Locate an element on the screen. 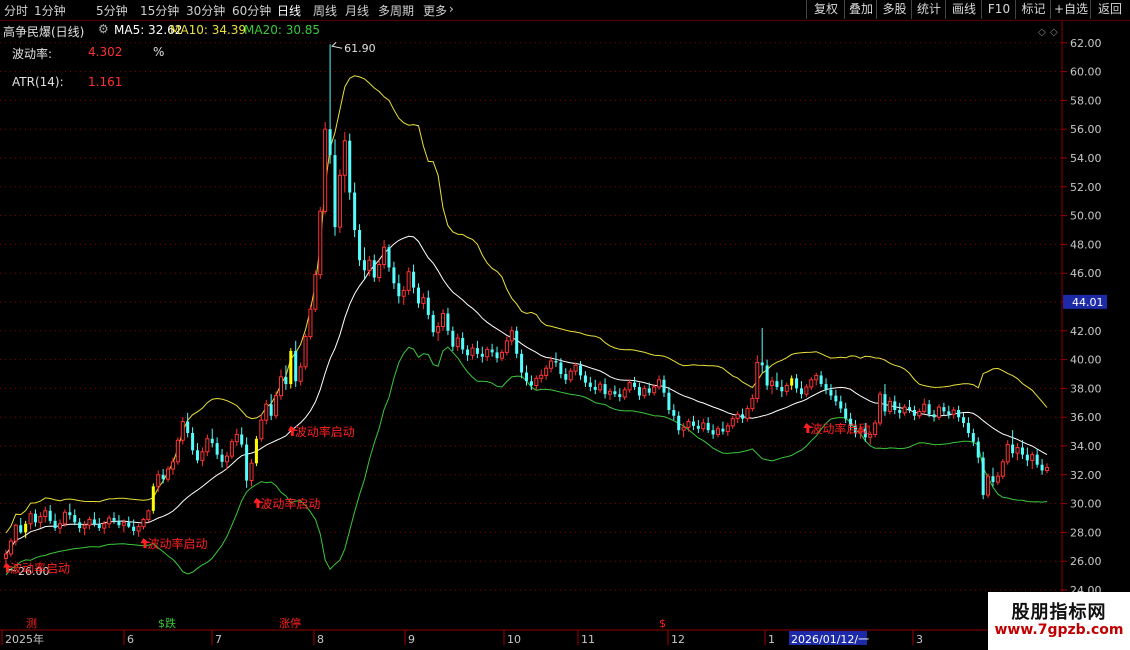  price-tick-label: 54.00 is located at coordinates (1086, 158).